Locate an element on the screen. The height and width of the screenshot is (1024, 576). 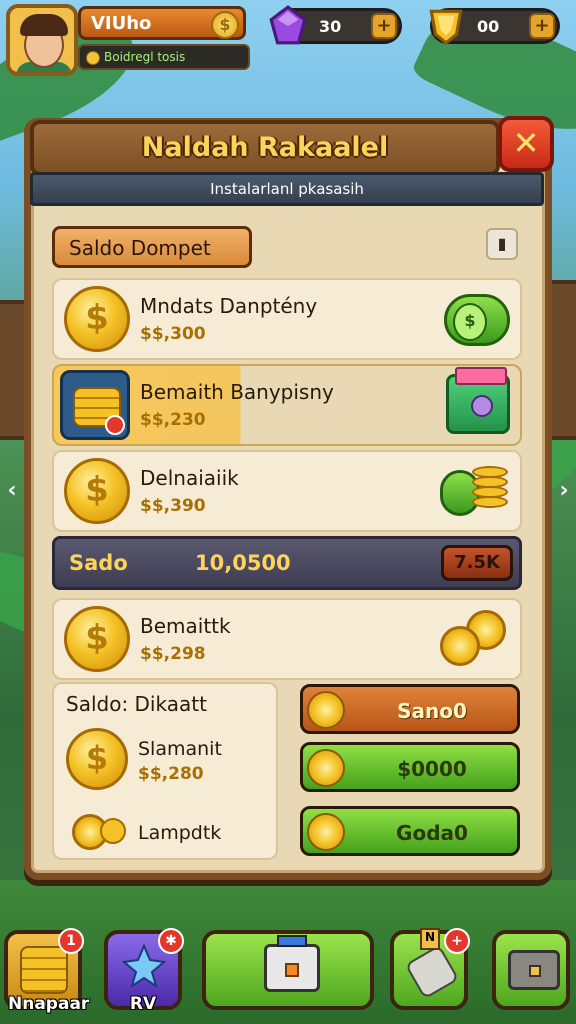
balance-label: Sado is located at coordinates (98, 563).